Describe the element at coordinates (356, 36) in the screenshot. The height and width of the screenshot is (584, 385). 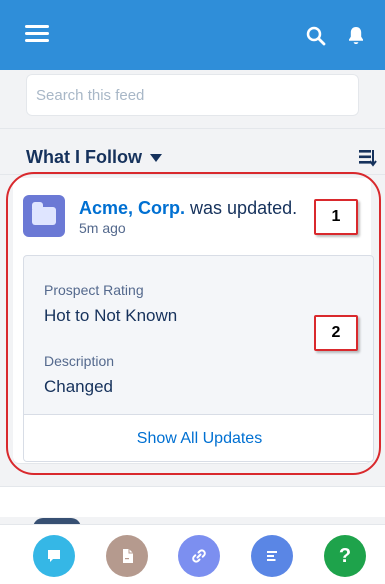
I see `bell-icon` at that location.